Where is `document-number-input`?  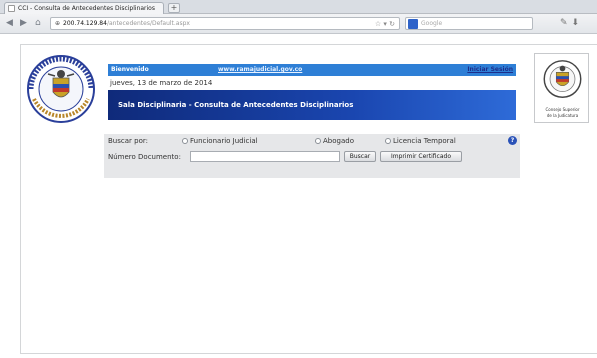
document-number-input is located at coordinates (265, 156).